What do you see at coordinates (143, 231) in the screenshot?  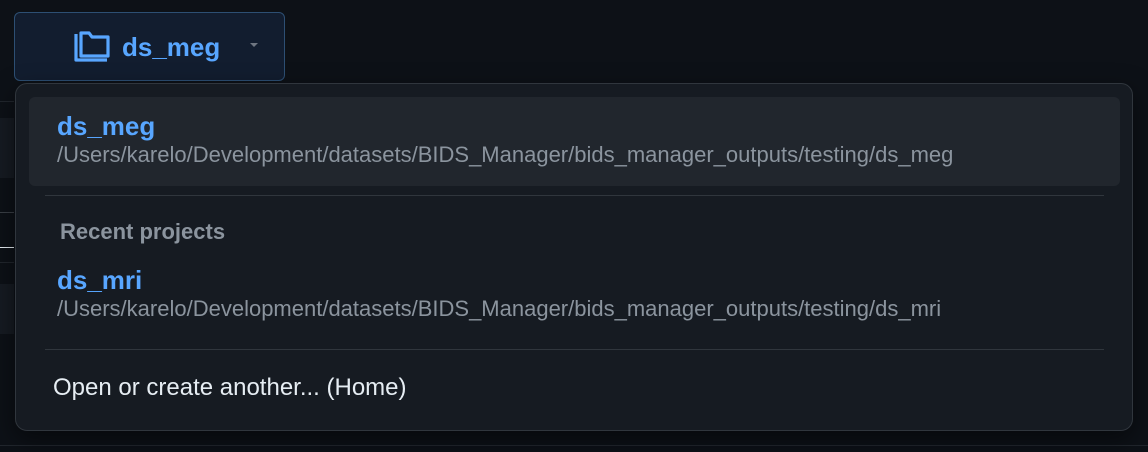 I see `recent-projects-heading: Recent projects` at bounding box center [143, 231].